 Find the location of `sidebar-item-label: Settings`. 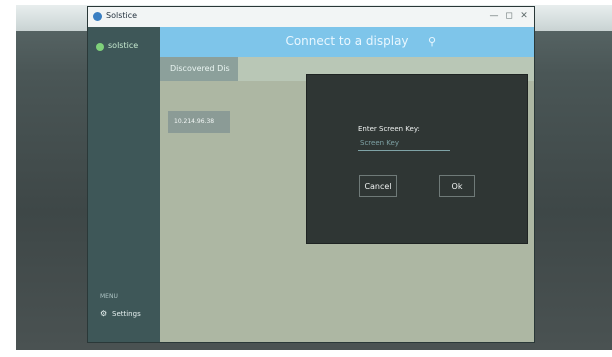

sidebar-item-label: Settings is located at coordinates (126, 314).